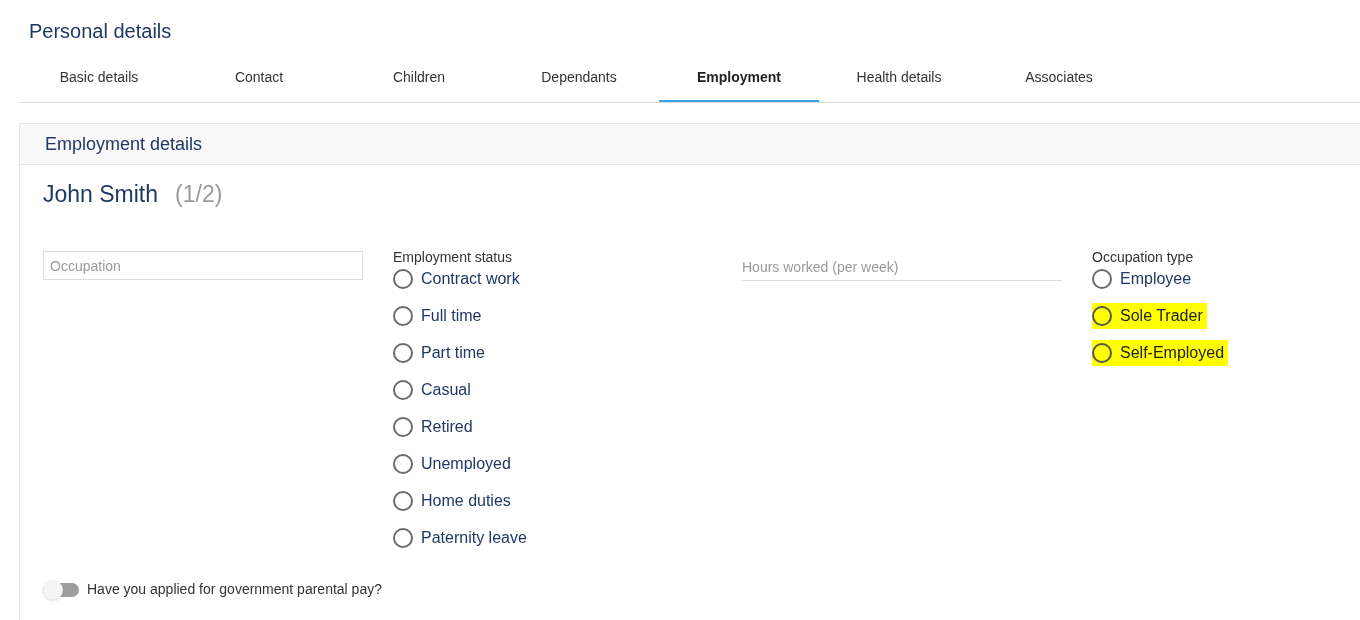  I want to click on tab: Dependants, so click(579, 78).